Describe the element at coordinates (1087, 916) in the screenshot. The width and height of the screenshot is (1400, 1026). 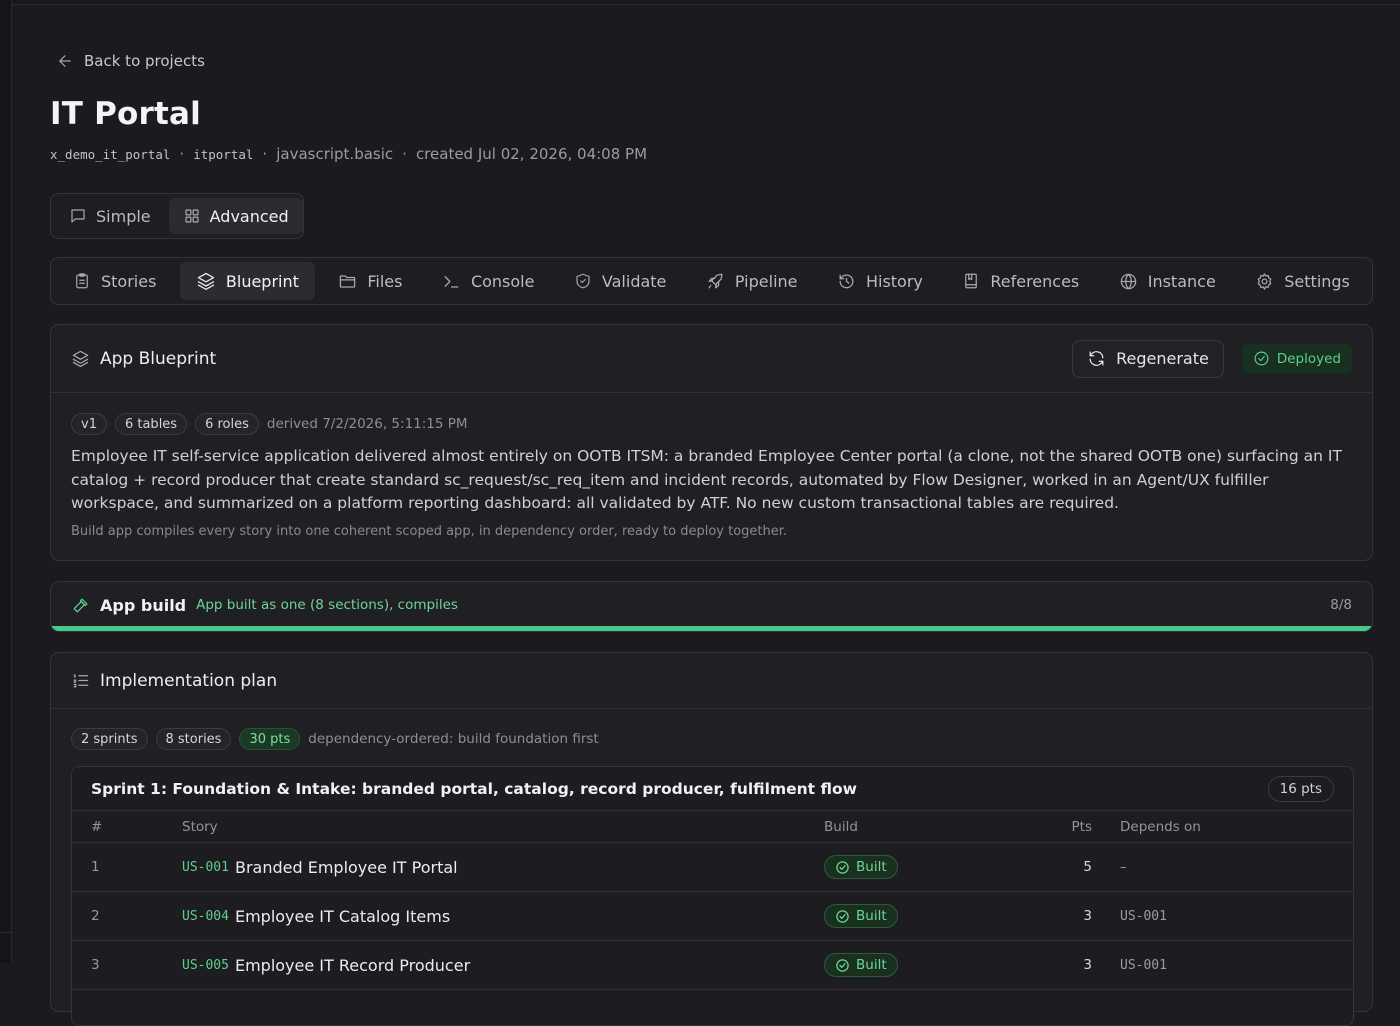
I see `points-cell: 3` at that location.